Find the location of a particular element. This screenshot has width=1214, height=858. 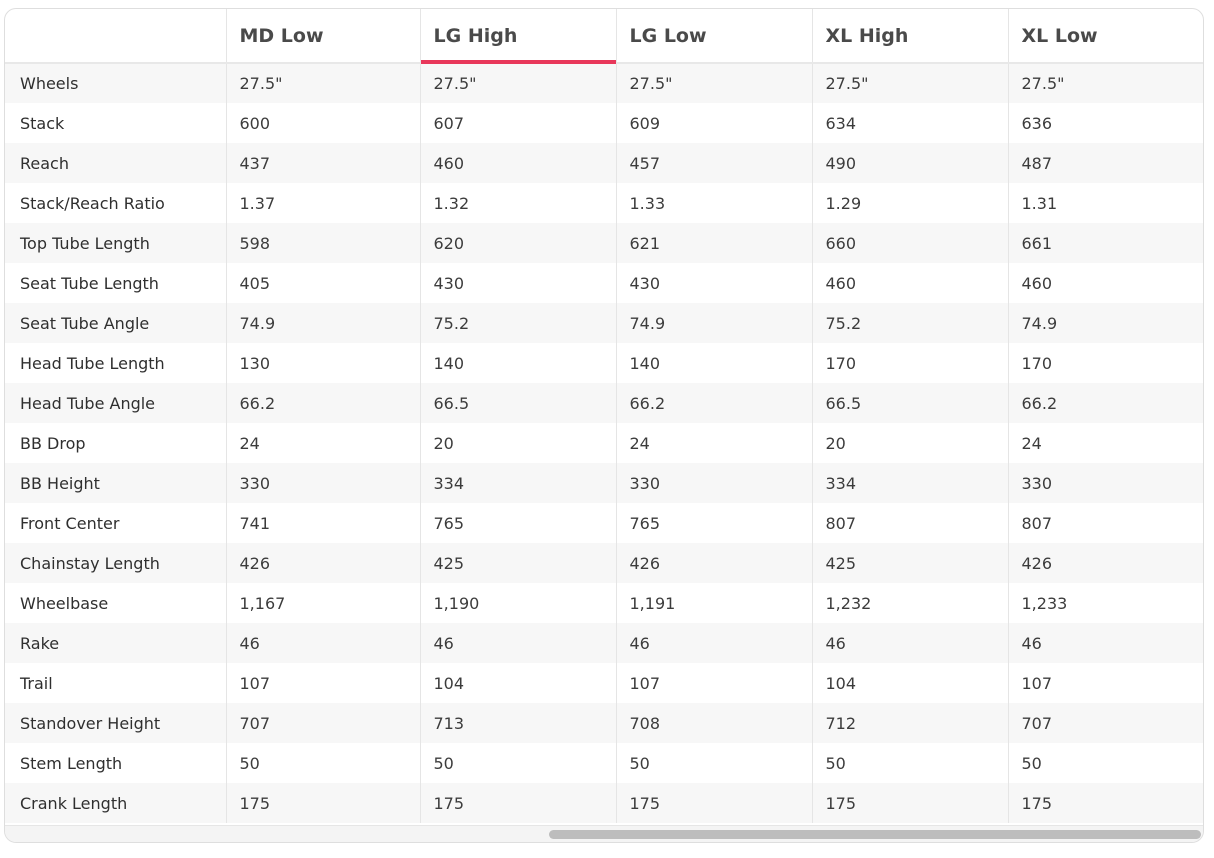

table-cell: 634 is located at coordinates (910, 123).